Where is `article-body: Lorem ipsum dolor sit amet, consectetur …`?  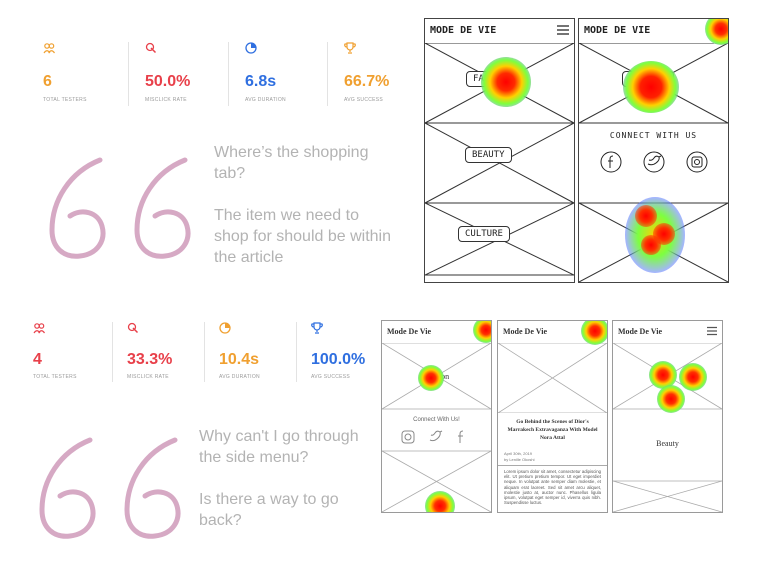 article-body: Lorem ipsum dolor sit amet, consectetur … is located at coordinates (552, 487).